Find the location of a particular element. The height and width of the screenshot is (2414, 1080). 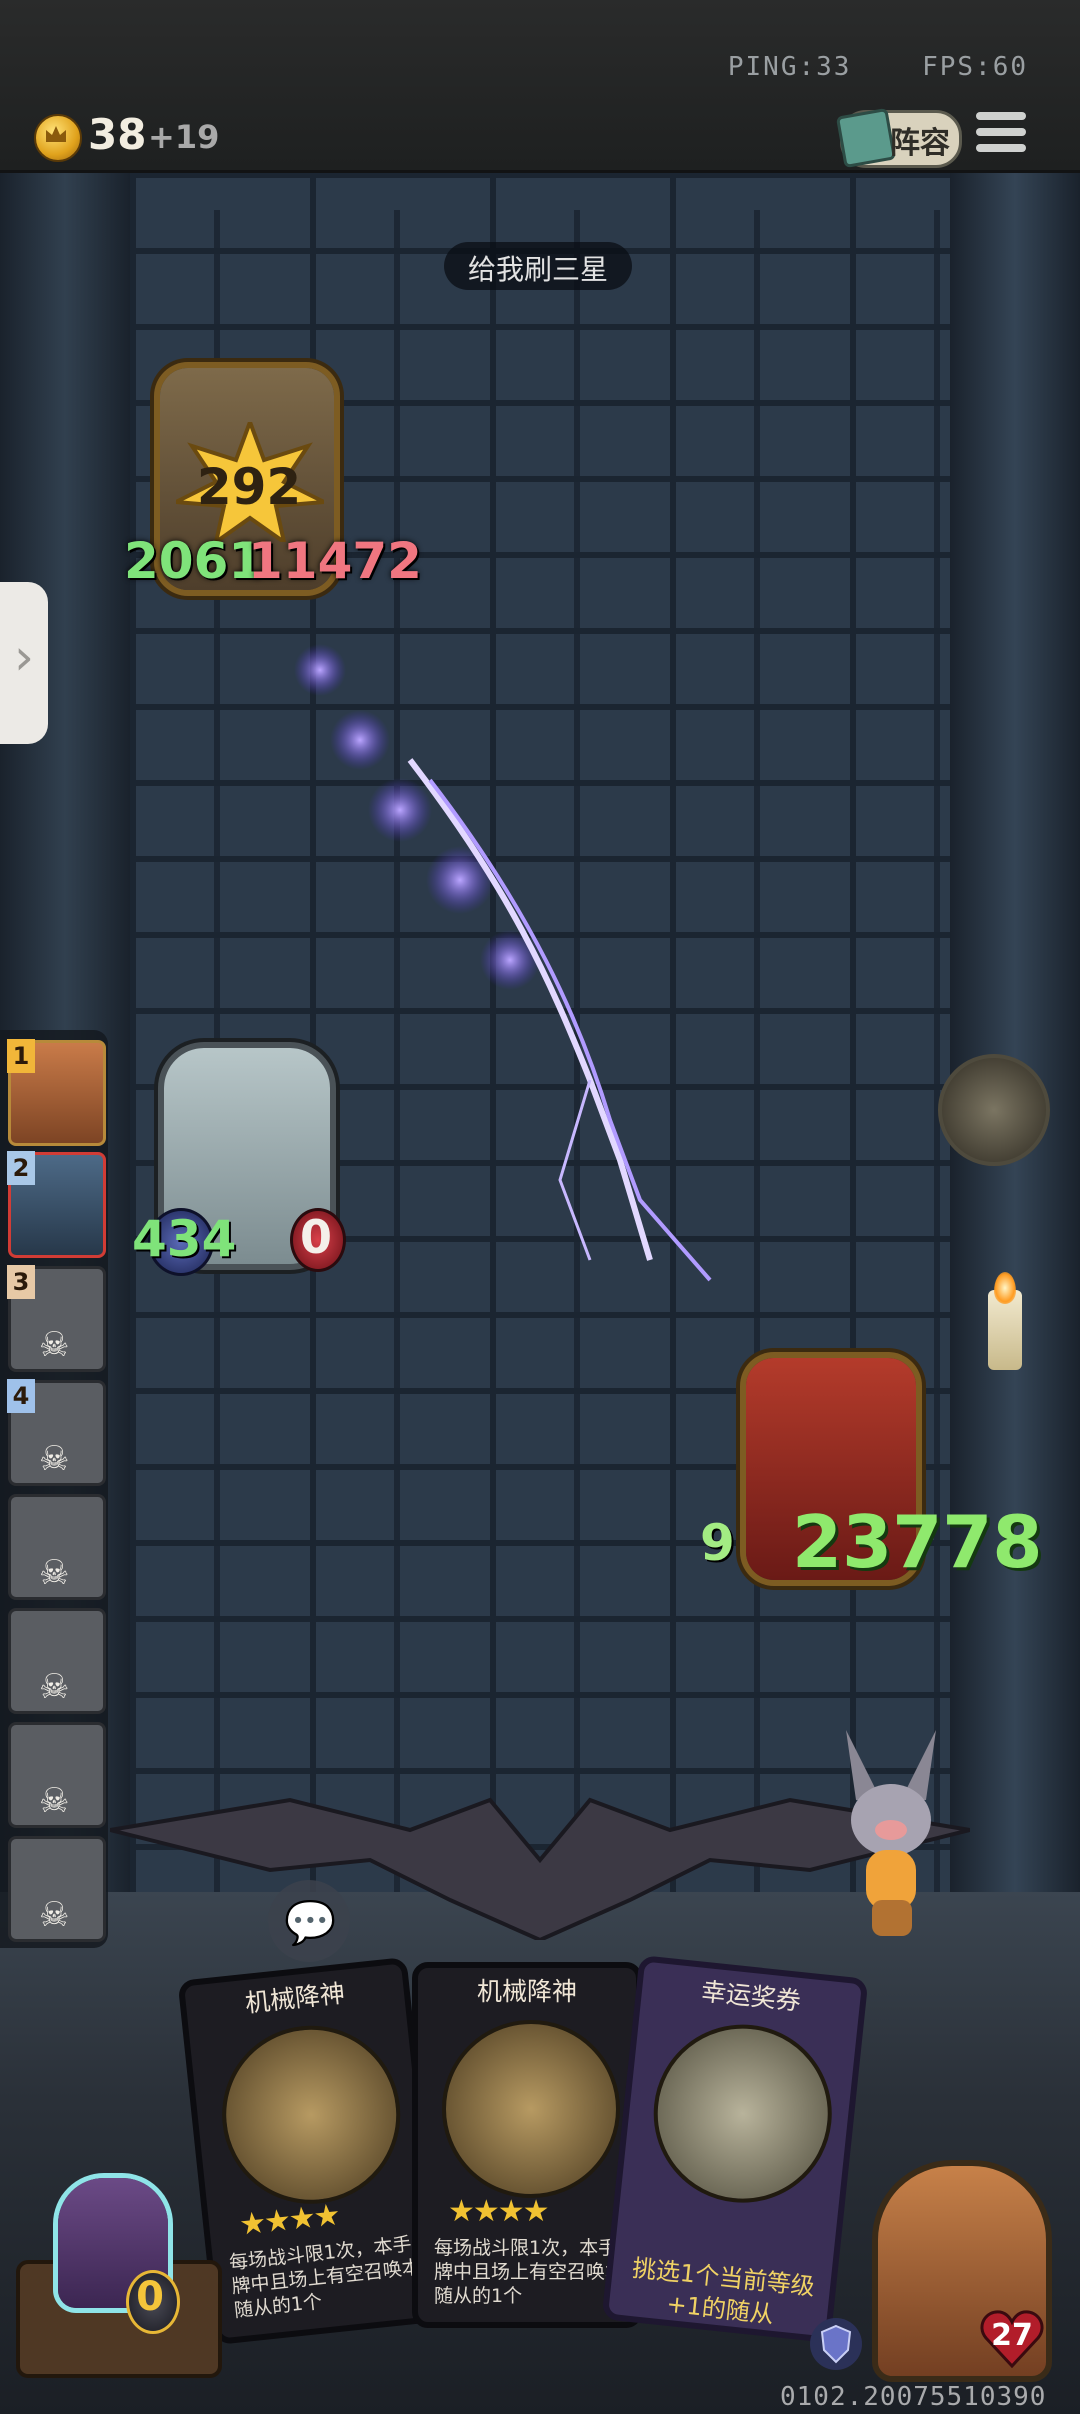

roster-slot: 2 is located at coordinates (56, 1204).